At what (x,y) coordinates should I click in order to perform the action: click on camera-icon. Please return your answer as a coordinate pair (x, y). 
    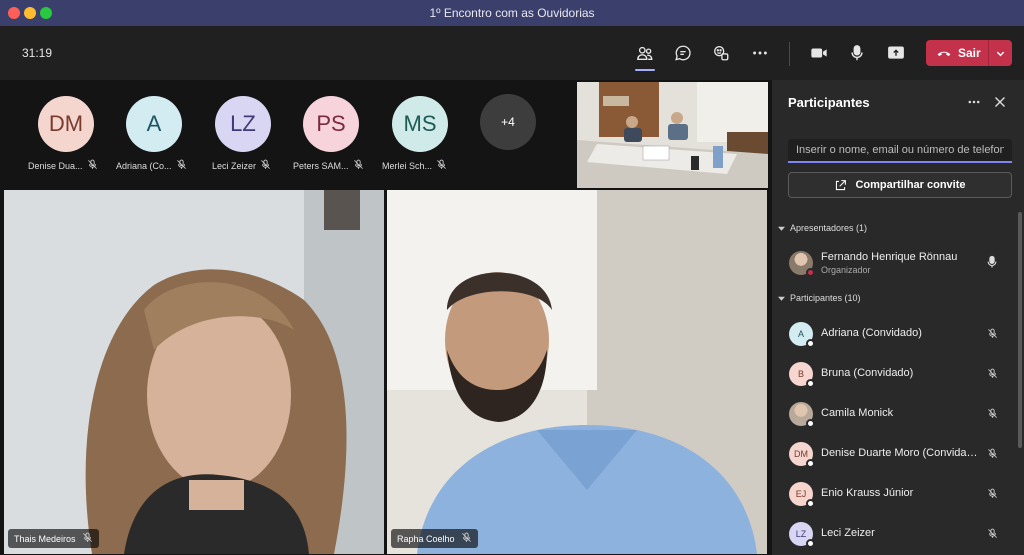
    Looking at the image, I should click on (819, 53).